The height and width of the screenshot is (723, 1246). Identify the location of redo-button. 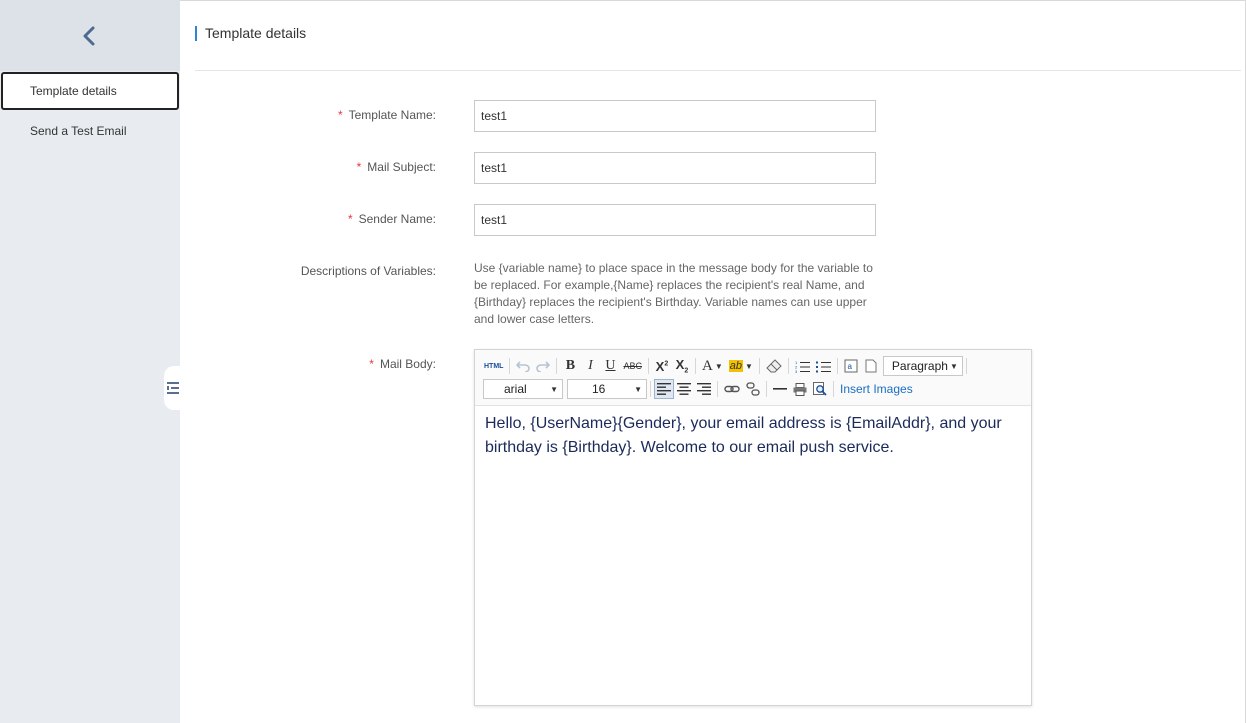
(543, 366).